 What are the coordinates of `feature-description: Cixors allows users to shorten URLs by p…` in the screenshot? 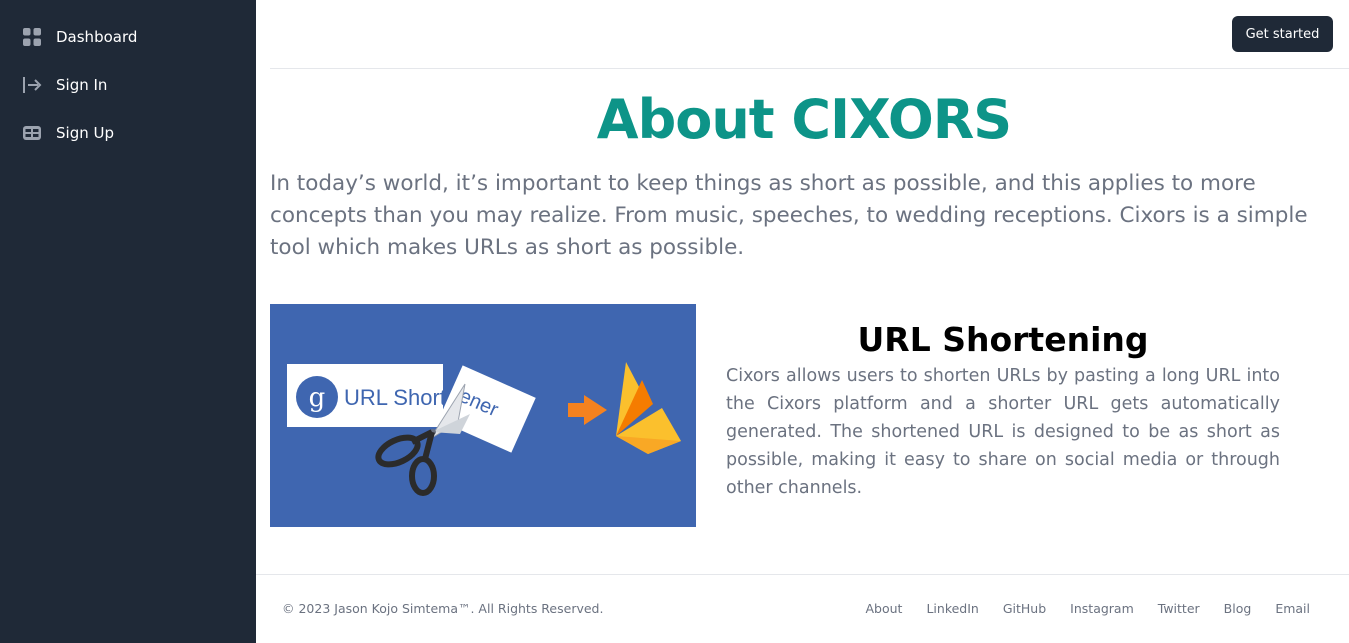 It's located at (1003, 432).